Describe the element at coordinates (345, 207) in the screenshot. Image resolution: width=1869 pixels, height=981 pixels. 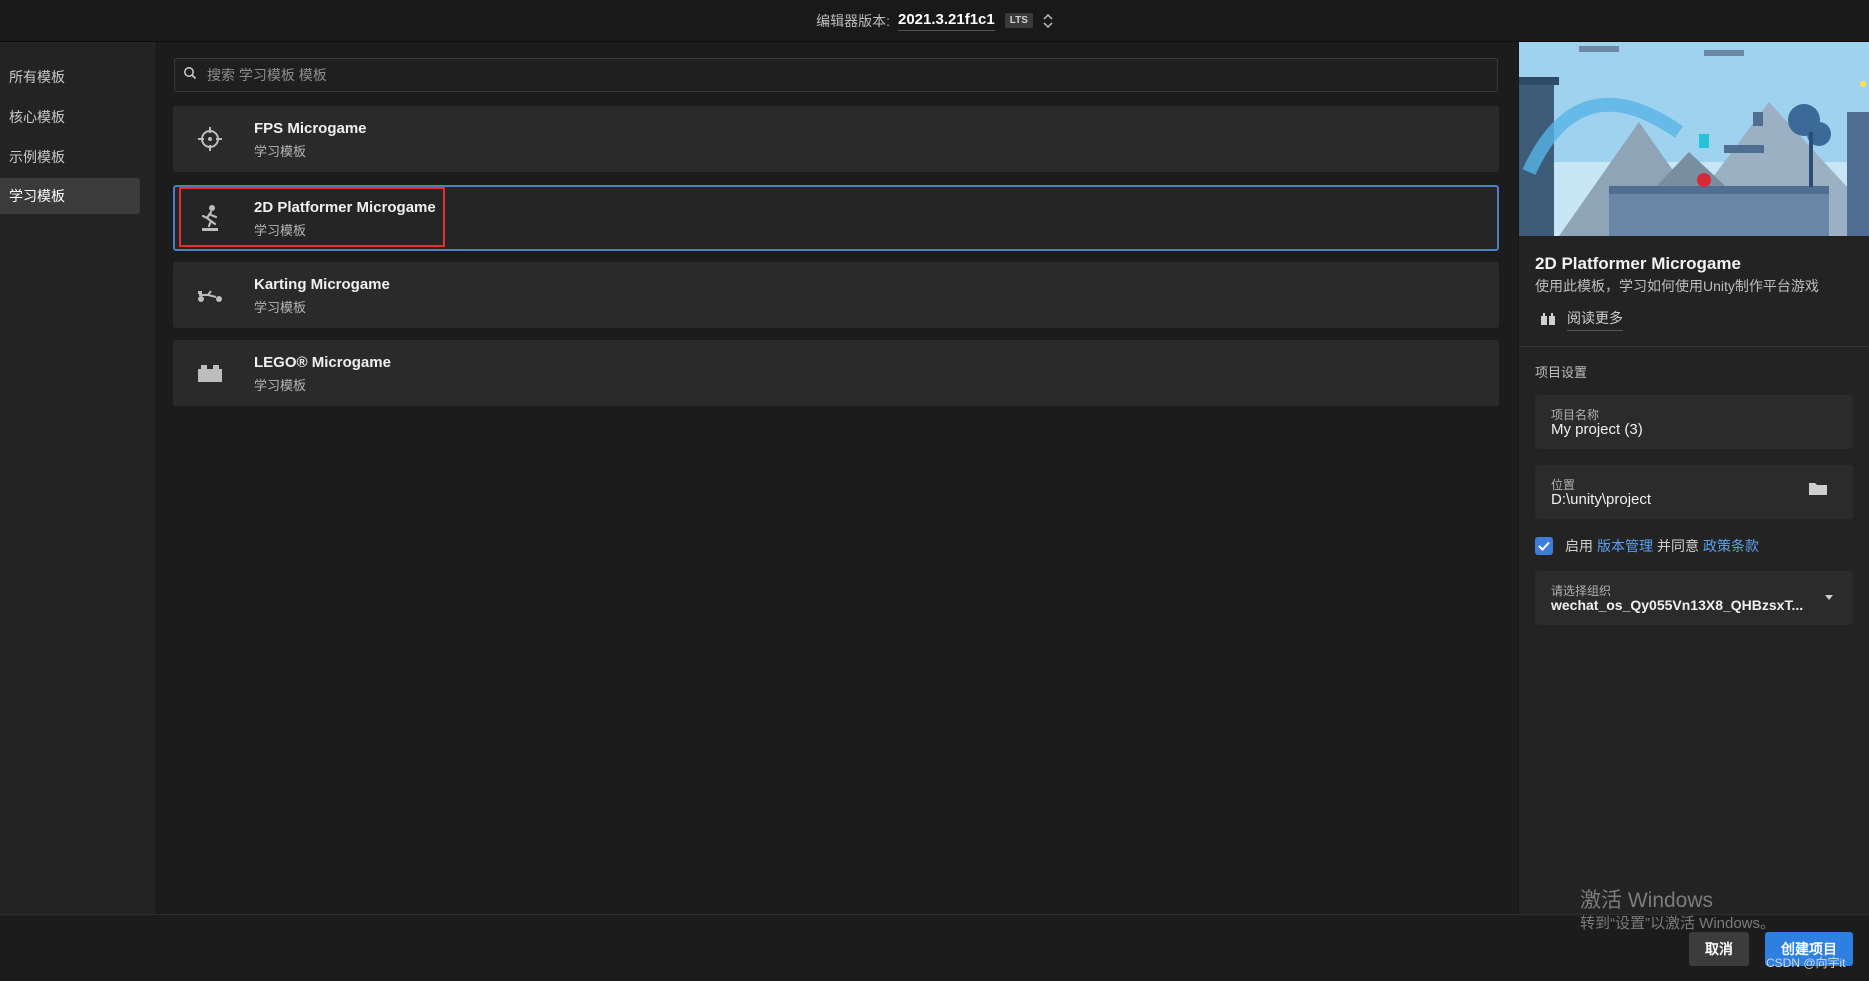
I see `template-title: 2D Platformer Microgame` at that location.